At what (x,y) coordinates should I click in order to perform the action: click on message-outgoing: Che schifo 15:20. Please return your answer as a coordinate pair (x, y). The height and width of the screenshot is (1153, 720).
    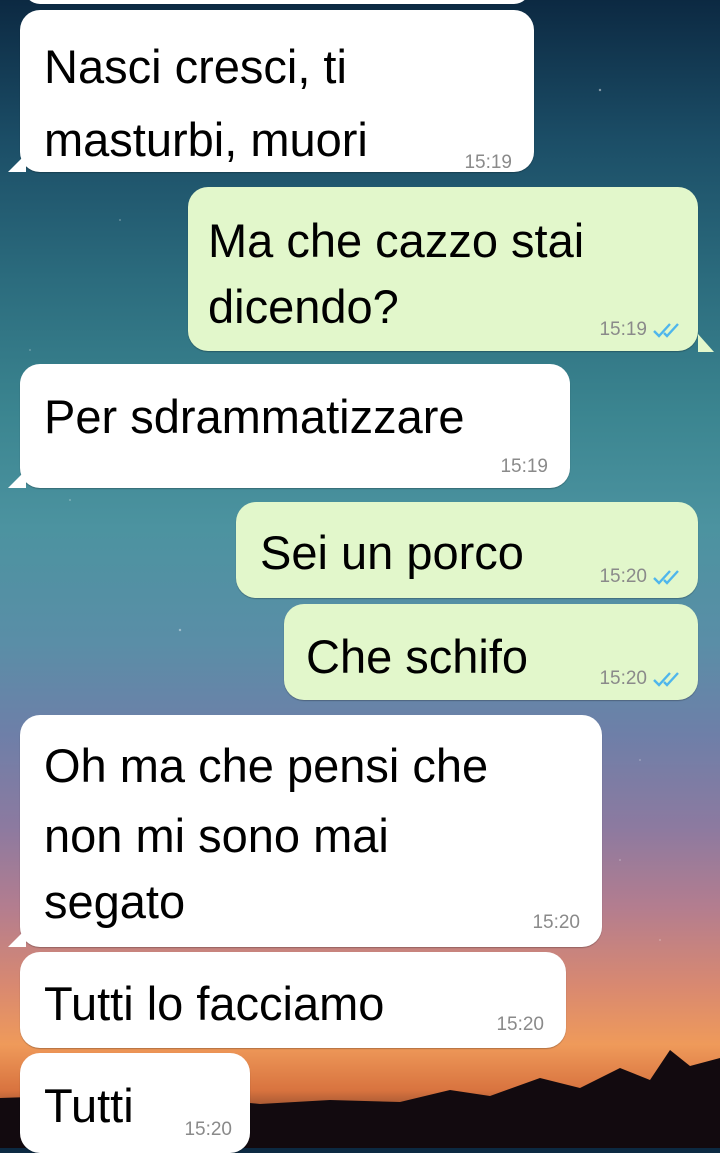
    Looking at the image, I should click on (491, 652).